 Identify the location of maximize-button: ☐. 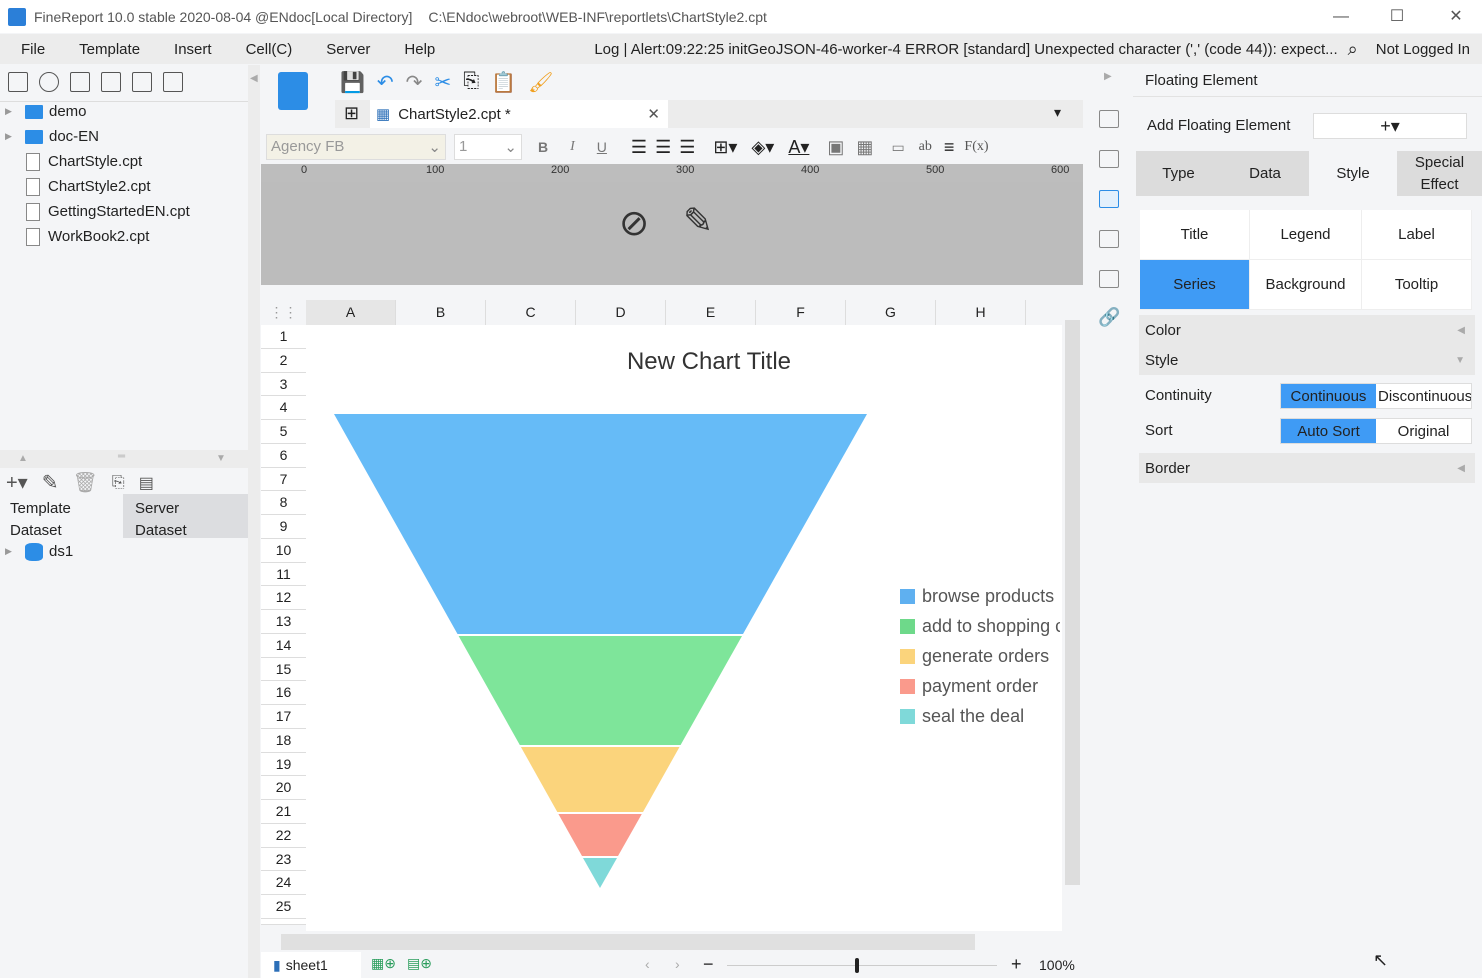
(1397, 16).